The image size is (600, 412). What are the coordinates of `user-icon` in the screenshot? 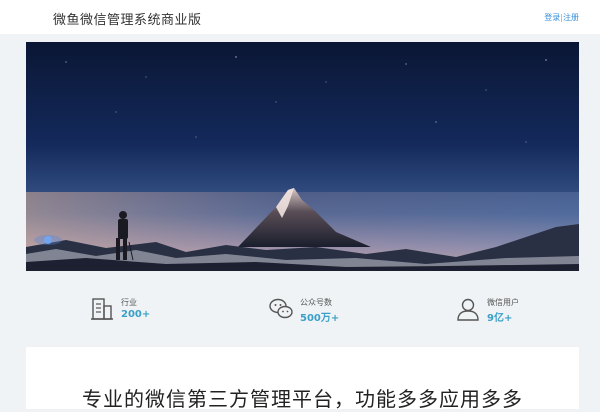 It's located at (468, 309).